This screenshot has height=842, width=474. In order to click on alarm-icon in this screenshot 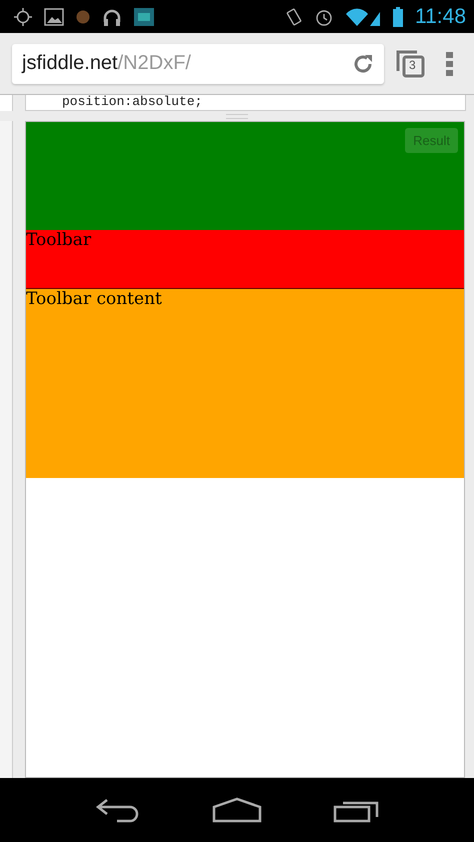, I will do `click(324, 17)`.